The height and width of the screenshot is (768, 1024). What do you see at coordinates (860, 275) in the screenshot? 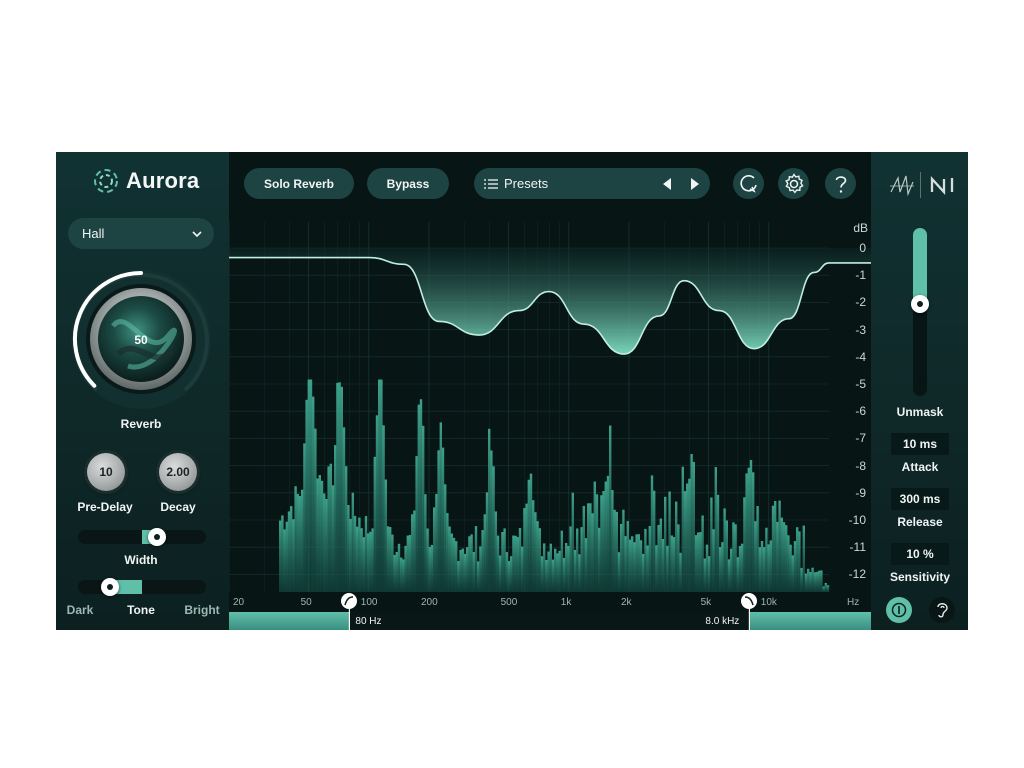
I see `db-tick-label: -1` at bounding box center [860, 275].